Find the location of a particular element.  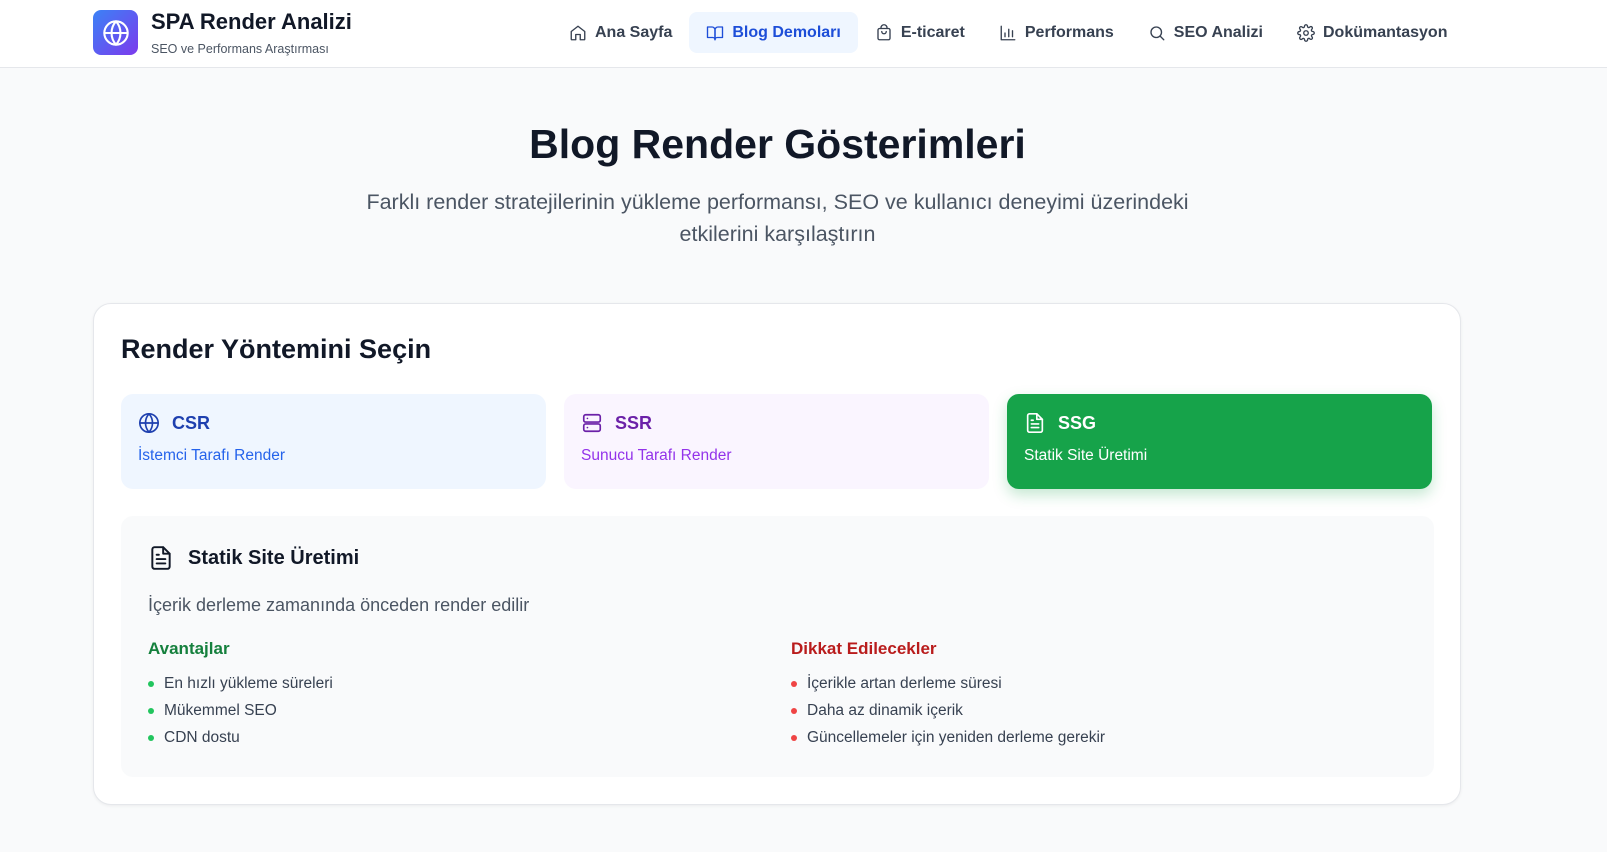

nav-label: Blog Demoları is located at coordinates (786, 32).